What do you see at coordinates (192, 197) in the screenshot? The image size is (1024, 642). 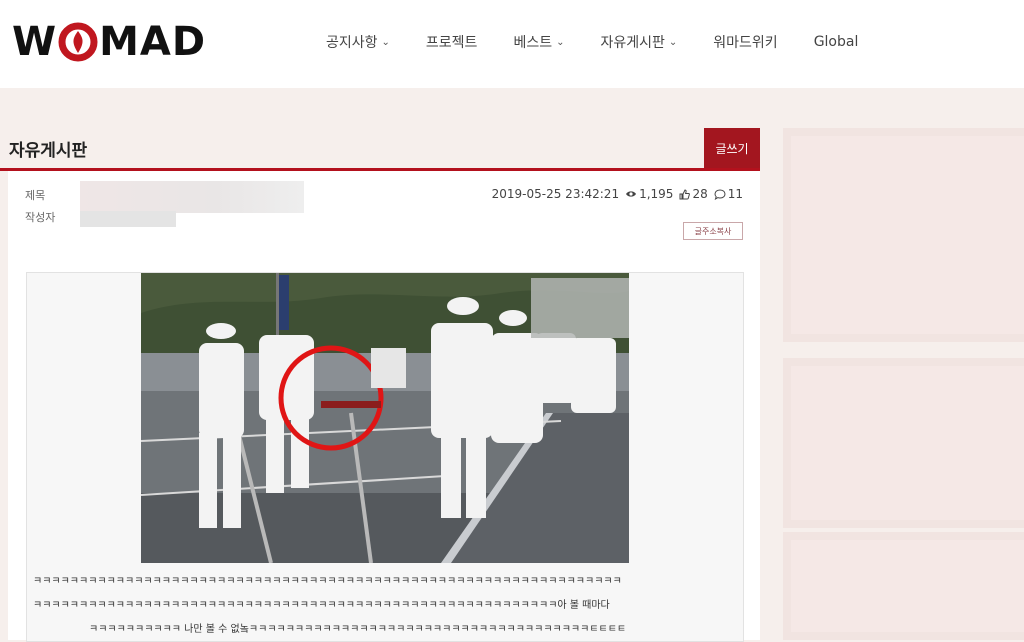 I see `post-title-redacted` at bounding box center [192, 197].